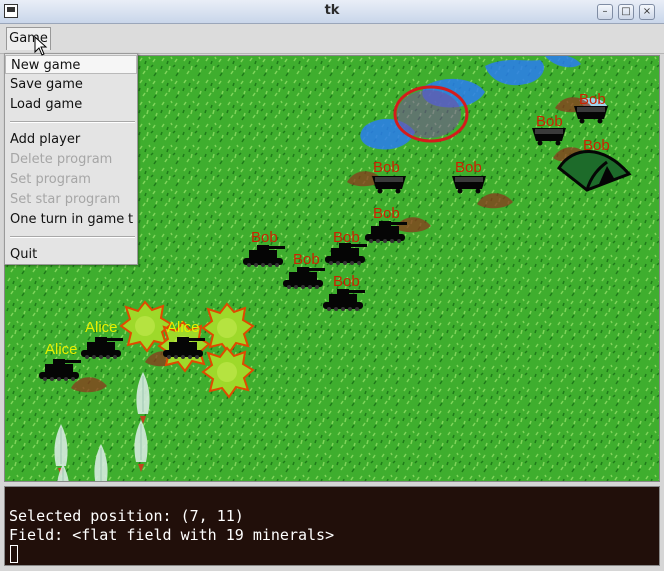  What do you see at coordinates (71, 64) in the screenshot?
I see `menu-item-new-game: New game` at bounding box center [71, 64].